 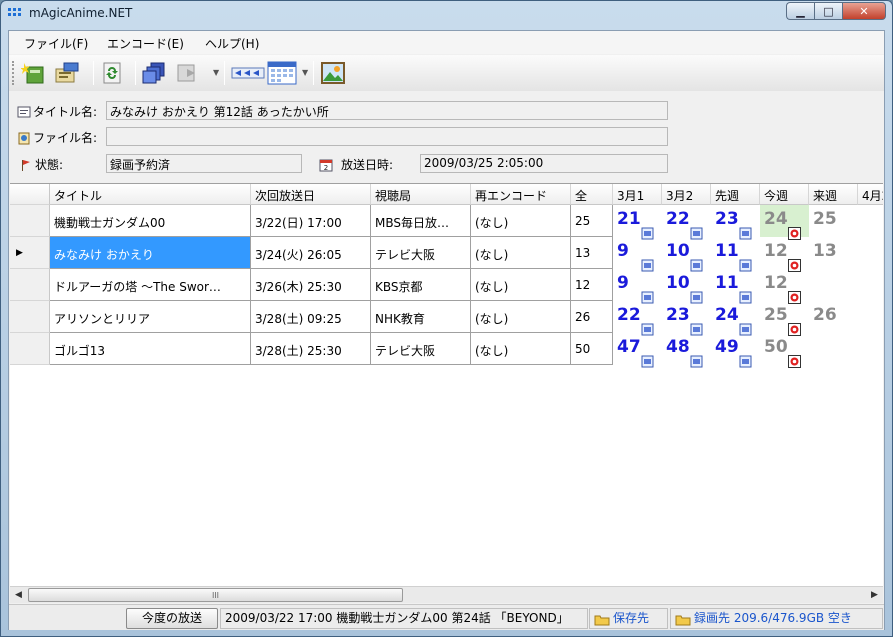 What do you see at coordinates (311, 253) in the screenshot?
I see `cell-next-airdate: 3/24(火) 26:05` at bounding box center [311, 253].